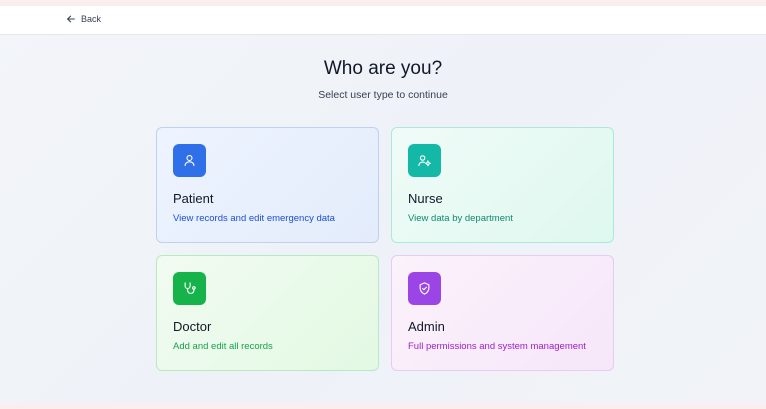 The height and width of the screenshot is (409, 766). I want to click on page-subtitle: Select user type to continue, so click(383, 95).